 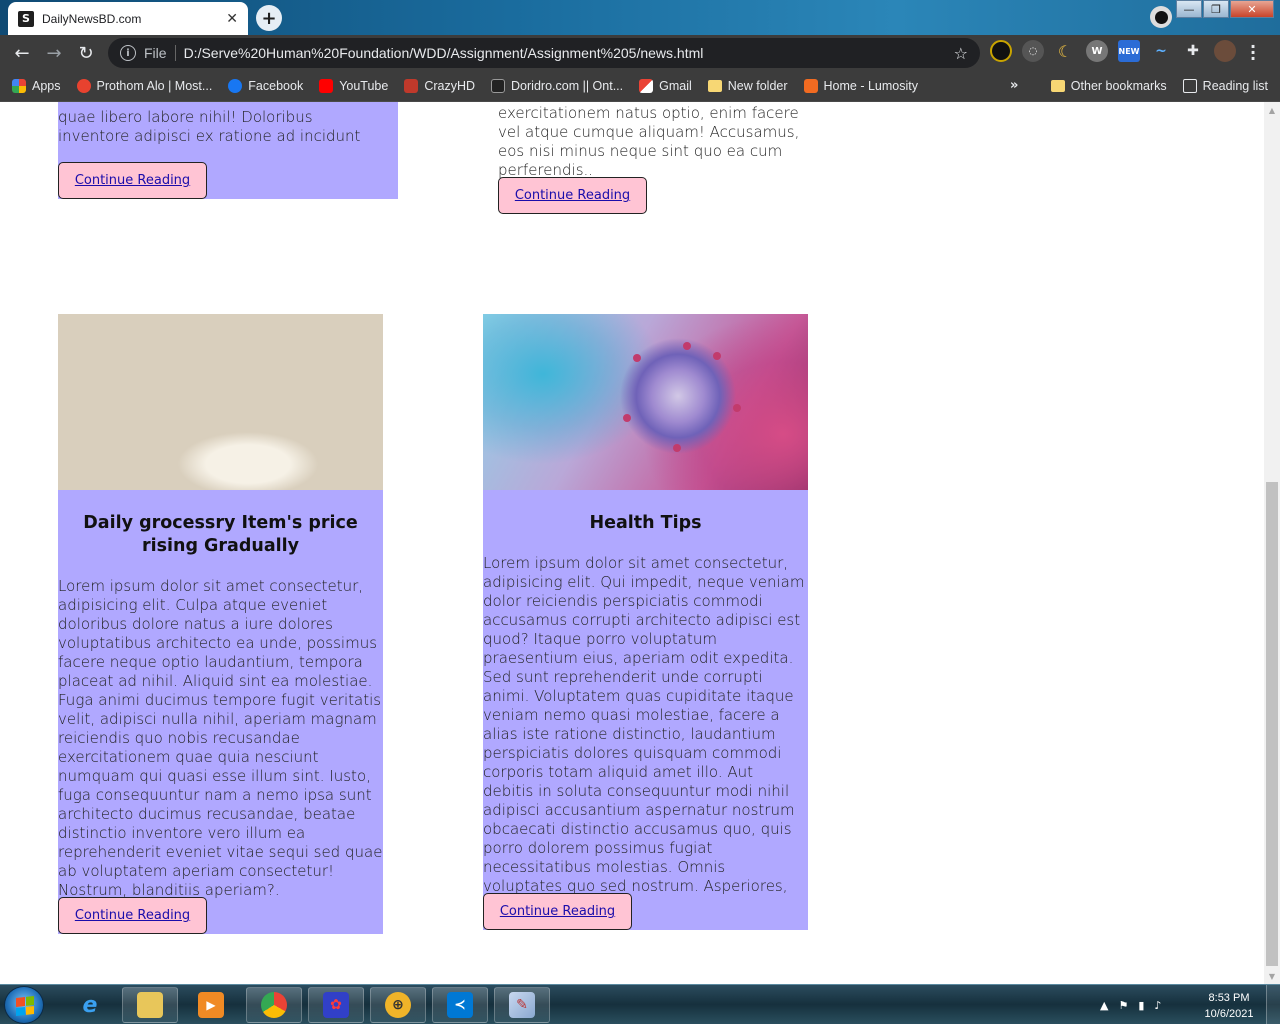 What do you see at coordinates (128, 53) in the screenshot?
I see `site-info-icon: i` at bounding box center [128, 53].